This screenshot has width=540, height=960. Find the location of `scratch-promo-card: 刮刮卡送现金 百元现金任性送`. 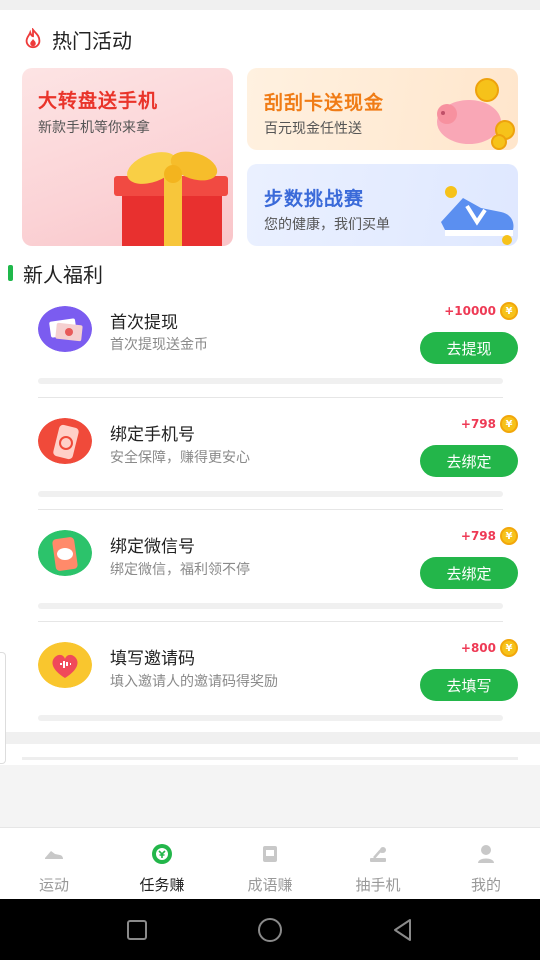

scratch-promo-card: 刮刮卡送现金 百元现金任性送 is located at coordinates (382, 109).